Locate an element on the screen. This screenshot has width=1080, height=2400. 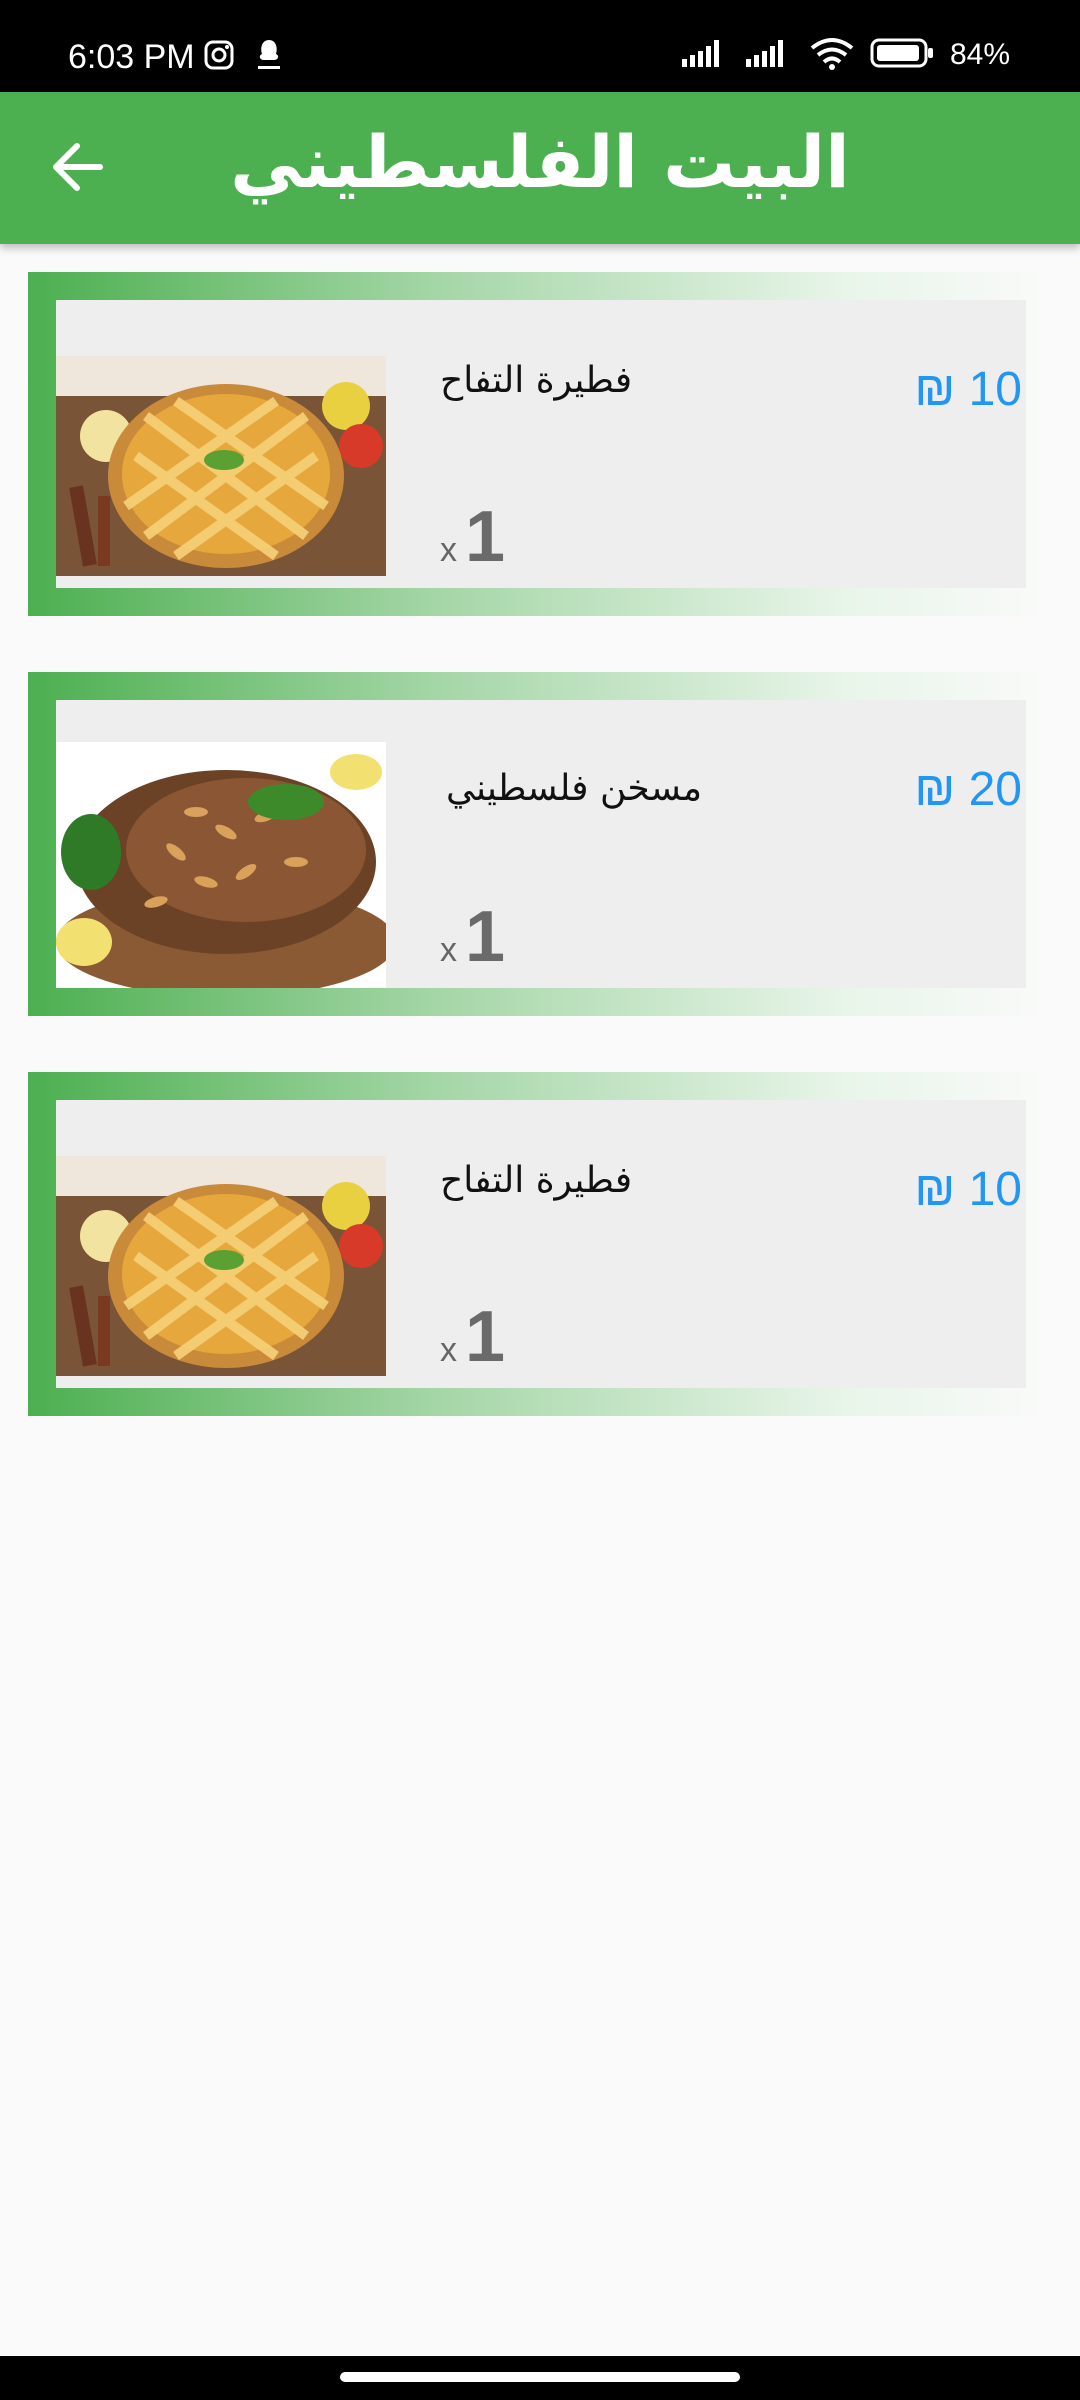
system-navigation-bar is located at coordinates (540, 2378).